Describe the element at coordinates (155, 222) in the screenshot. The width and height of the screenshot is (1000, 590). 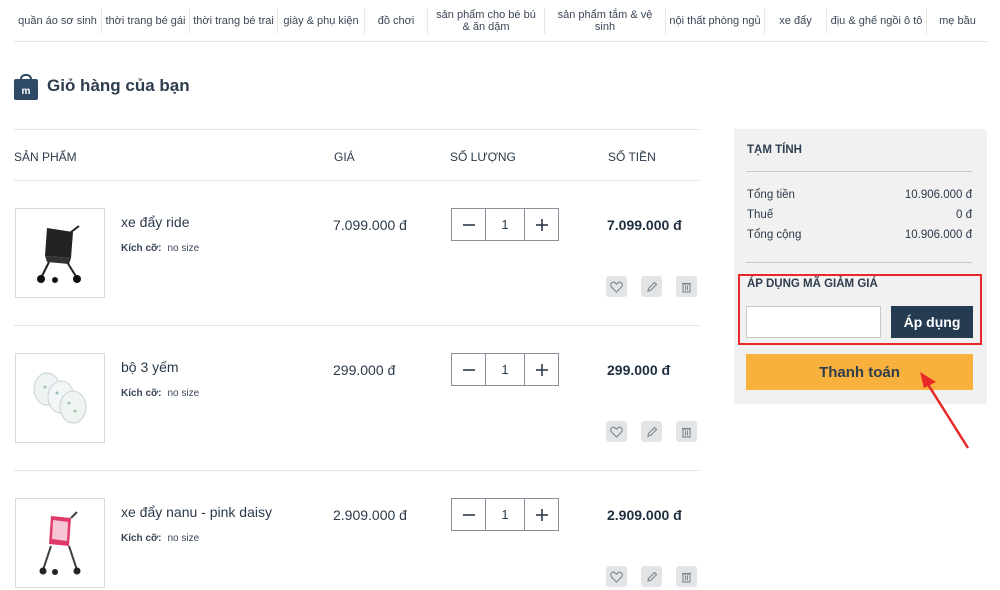
I see `product-name: xe đẩy ride` at that location.